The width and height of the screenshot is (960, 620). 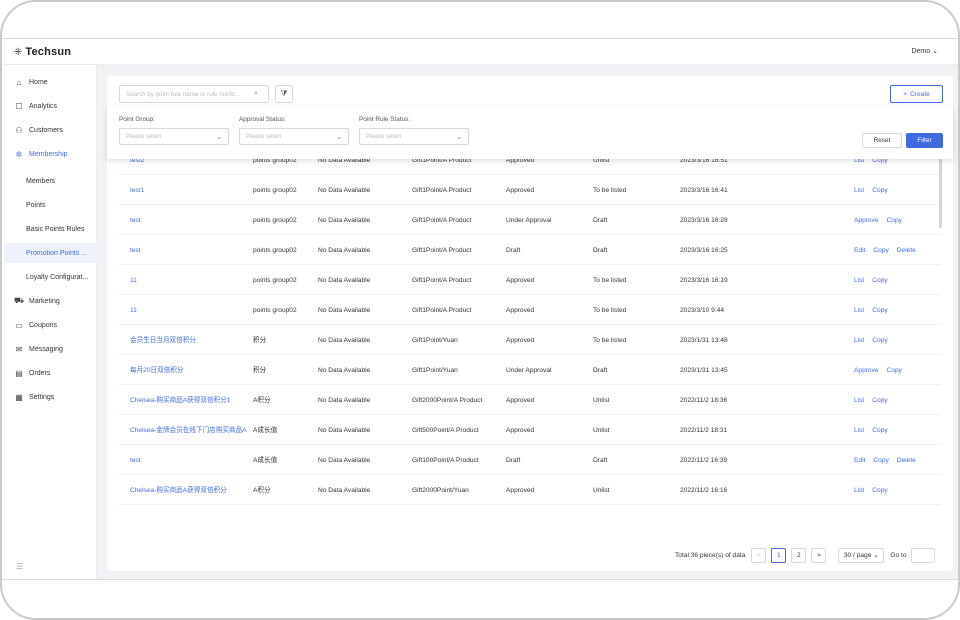 What do you see at coordinates (759, 555) in the screenshot?
I see `prev-page-button: <` at bounding box center [759, 555].